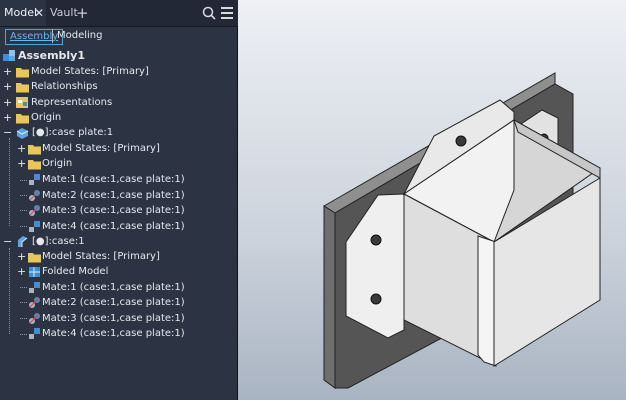 This screenshot has width=626, height=400. What do you see at coordinates (75, 271) in the screenshot?
I see `tree-item-label: Folded Model` at bounding box center [75, 271].